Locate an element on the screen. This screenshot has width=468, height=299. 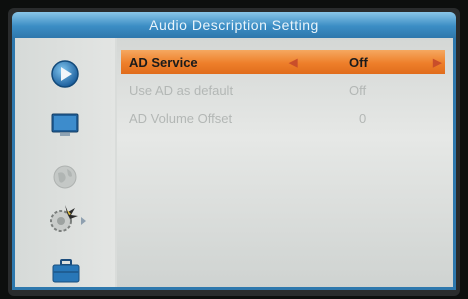
setting-label: Use AD as default is located at coordinates (181, 90).